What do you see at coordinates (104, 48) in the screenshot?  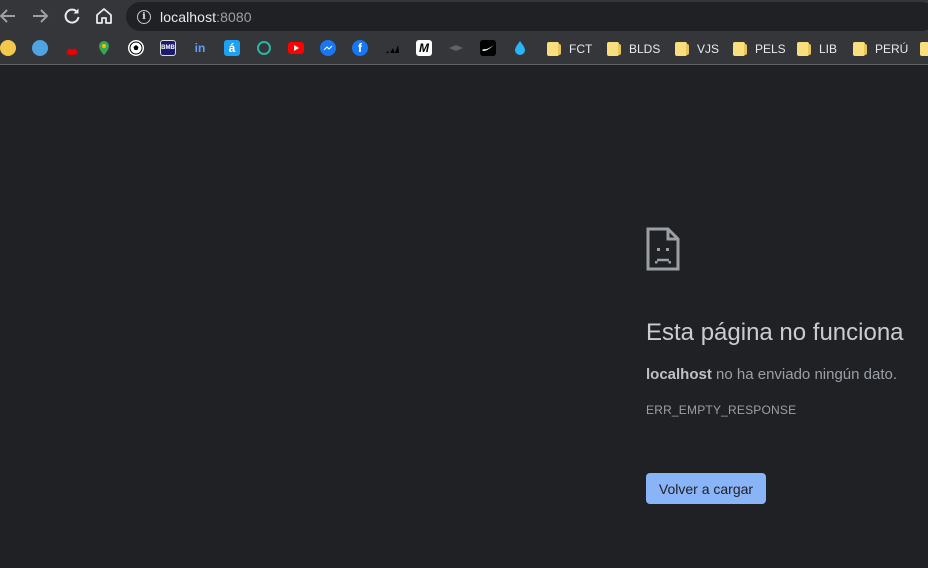 I see `google-maps-icon` at bounding box center [104, 48].